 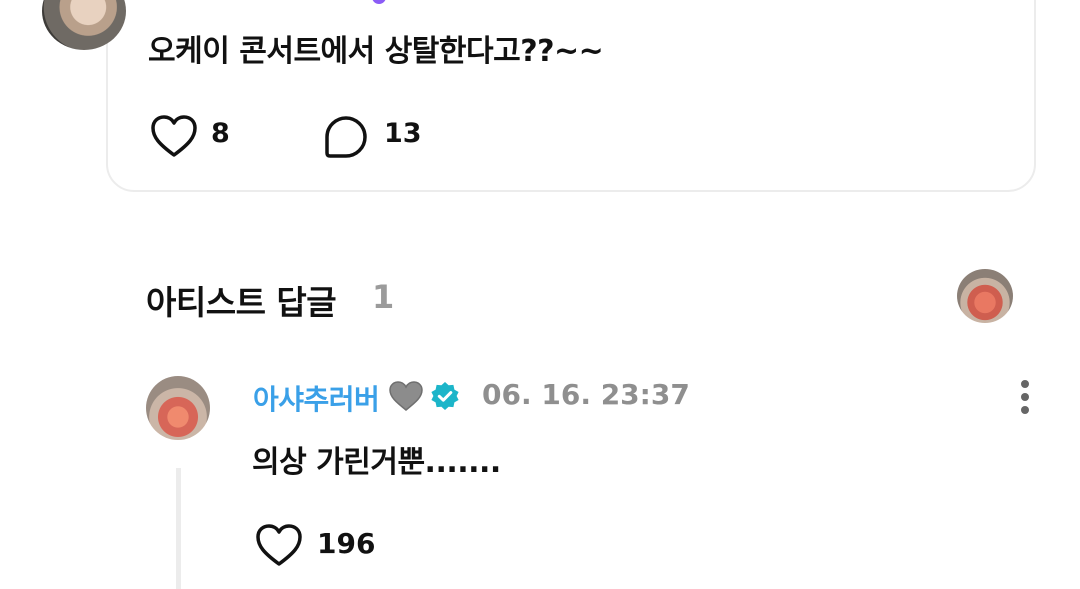 I want to click on more-vertical-icon, so click(x=1025, y=397).